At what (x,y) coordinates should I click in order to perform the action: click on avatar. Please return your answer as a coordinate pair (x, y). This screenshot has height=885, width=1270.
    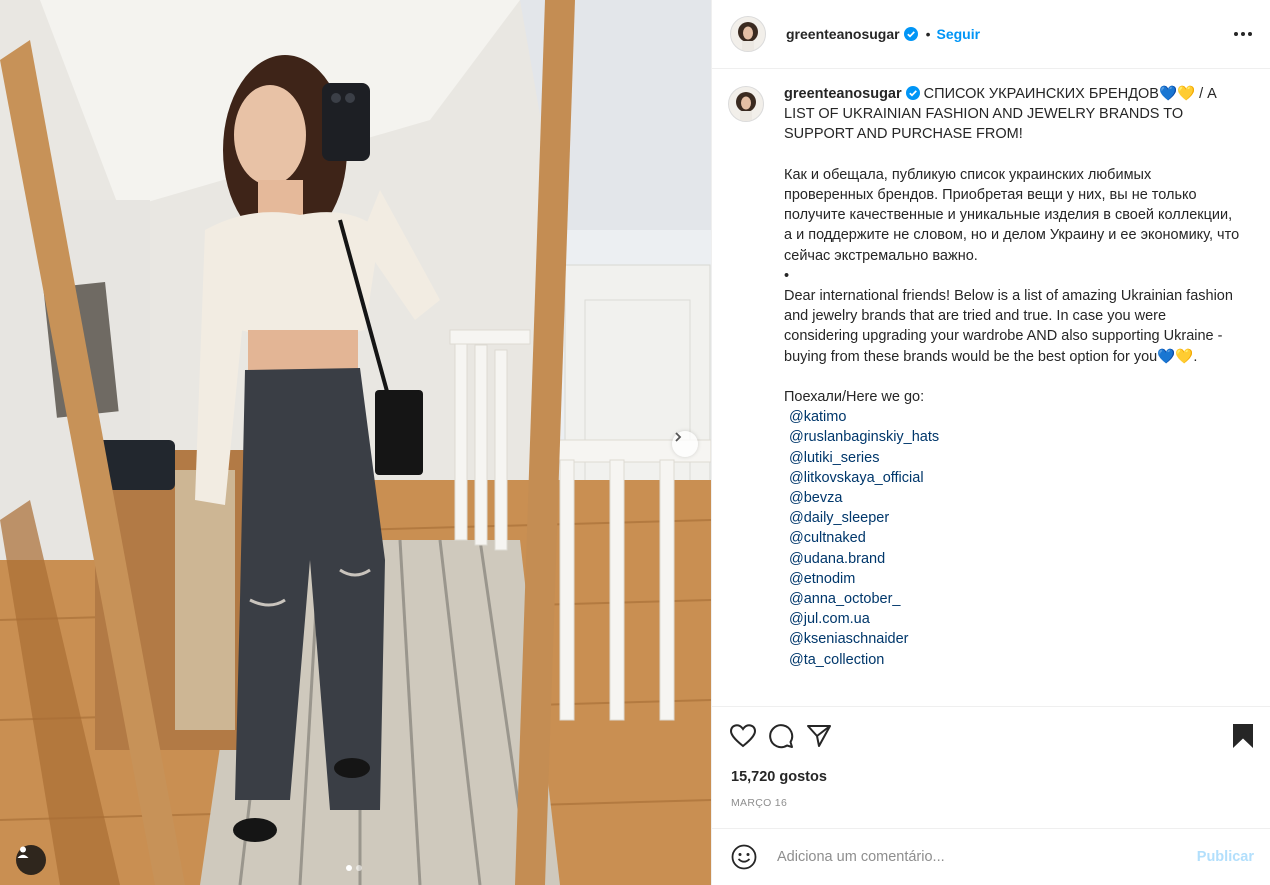
    Looking at the image, I should click on (748, 34).